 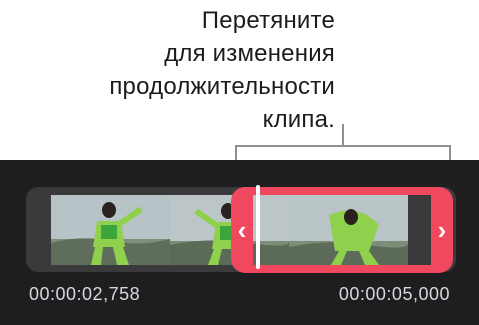 I want to click on playhead, so click(x=258, y=227).